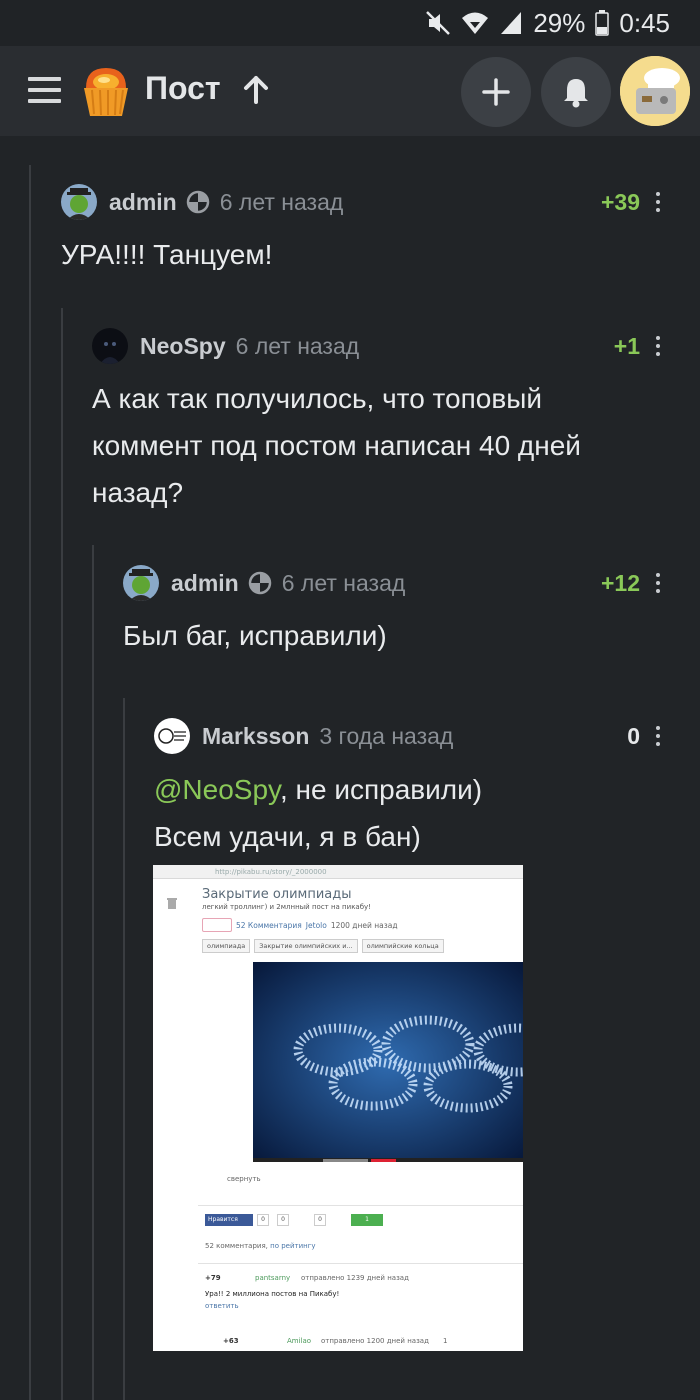  Describe the element at coordinates (350, 91) in the screenshot. I see `app-bar: Пост` at that location.